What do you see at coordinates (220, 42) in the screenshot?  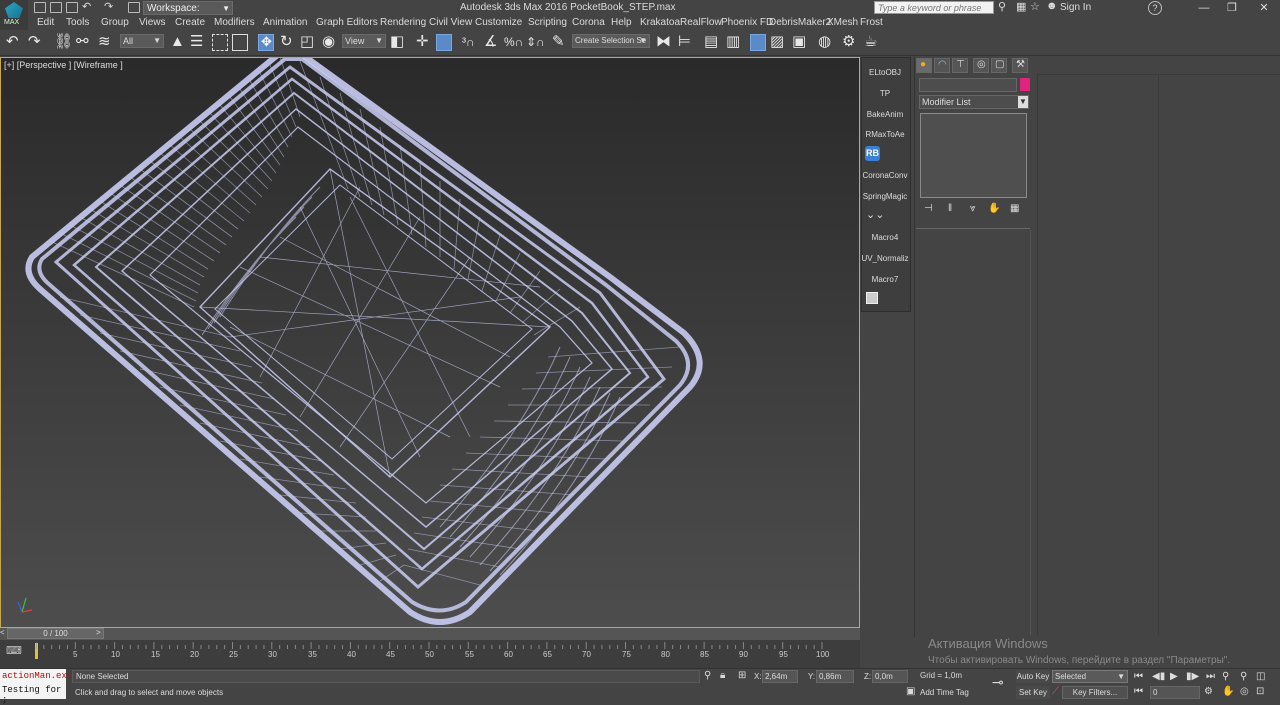 I see `rectangular-selection-icon` at bounding box center [220, 42].